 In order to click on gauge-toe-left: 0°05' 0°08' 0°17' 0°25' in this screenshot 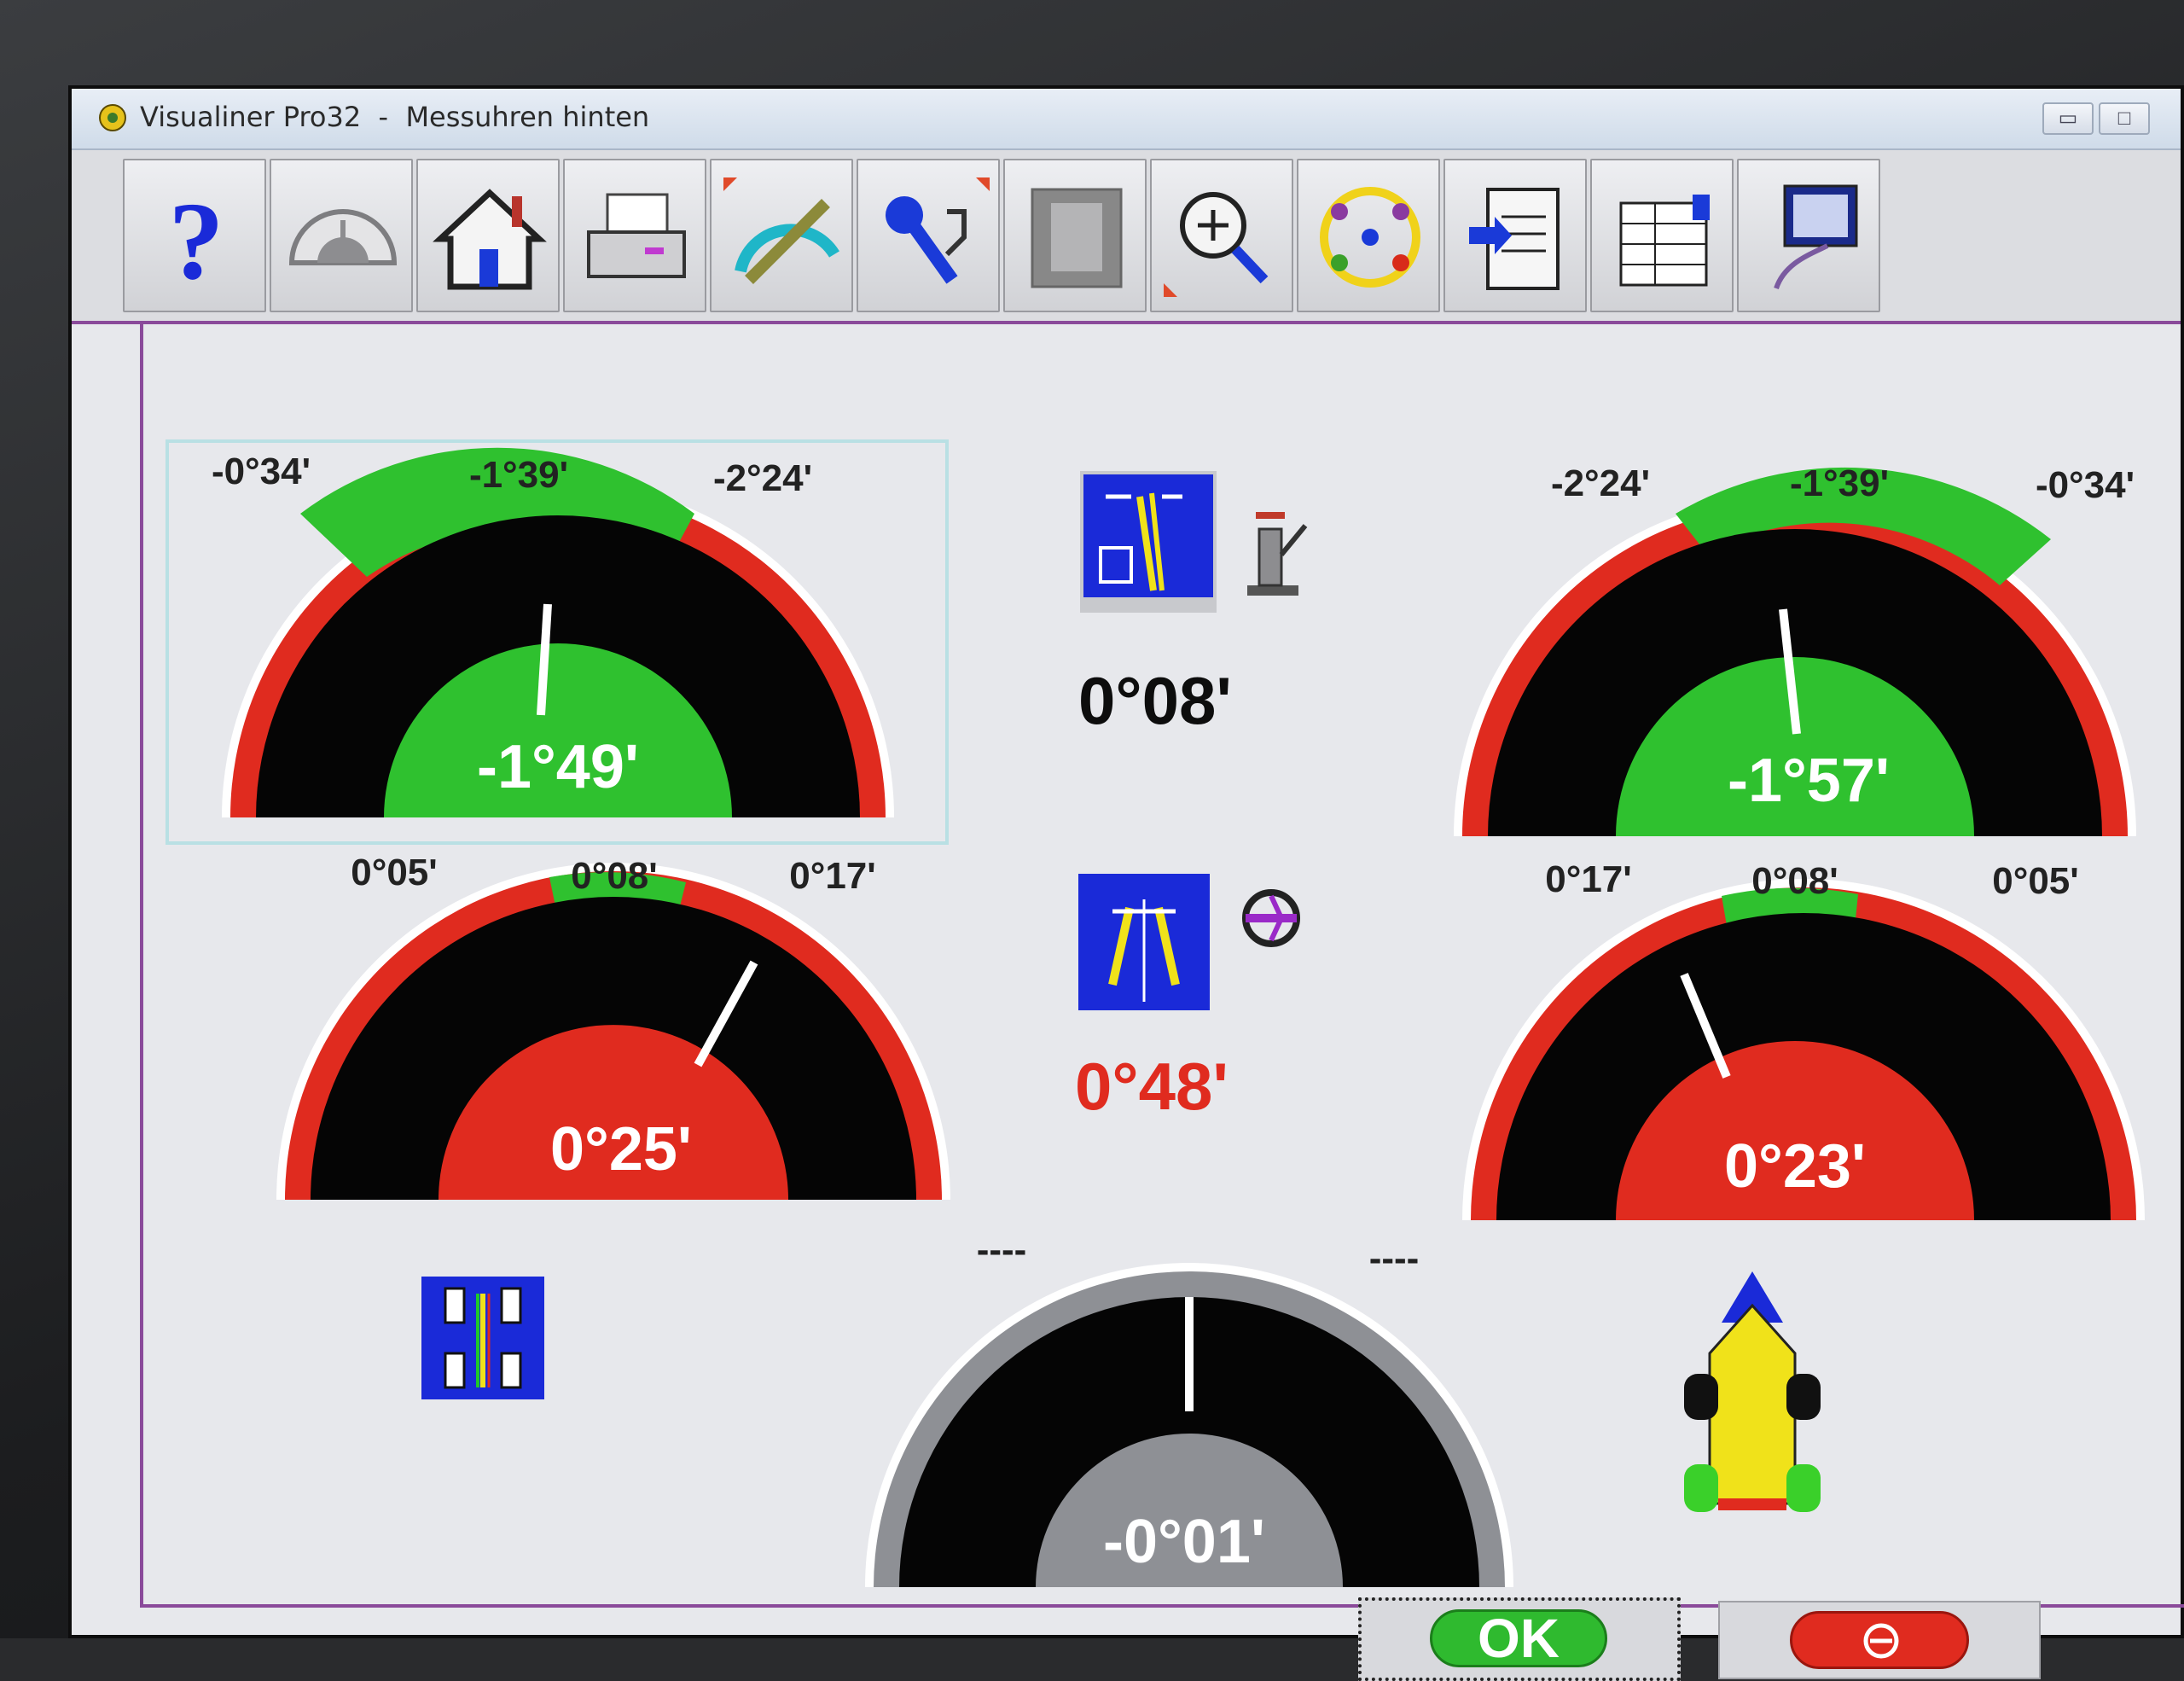, I will do `click(592, 1029)`.